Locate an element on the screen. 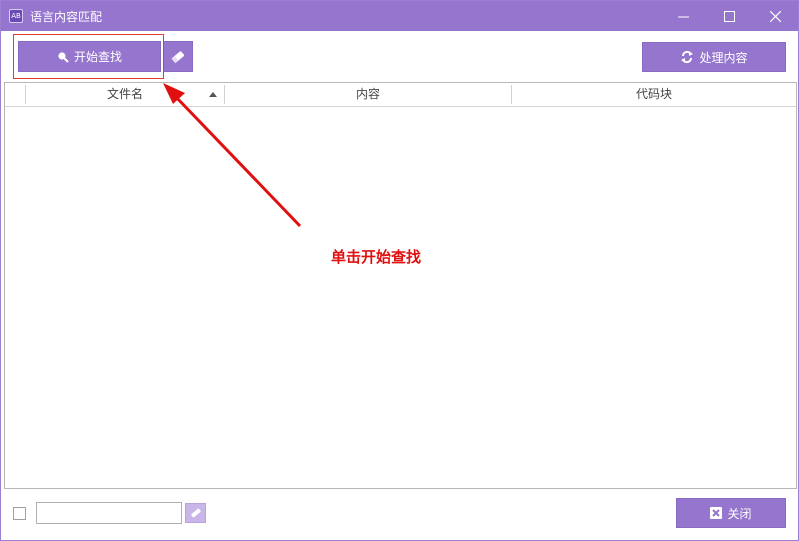 The width and height of the screenshot is (799, 541). close-window-button is located at coordinates (775, 16).